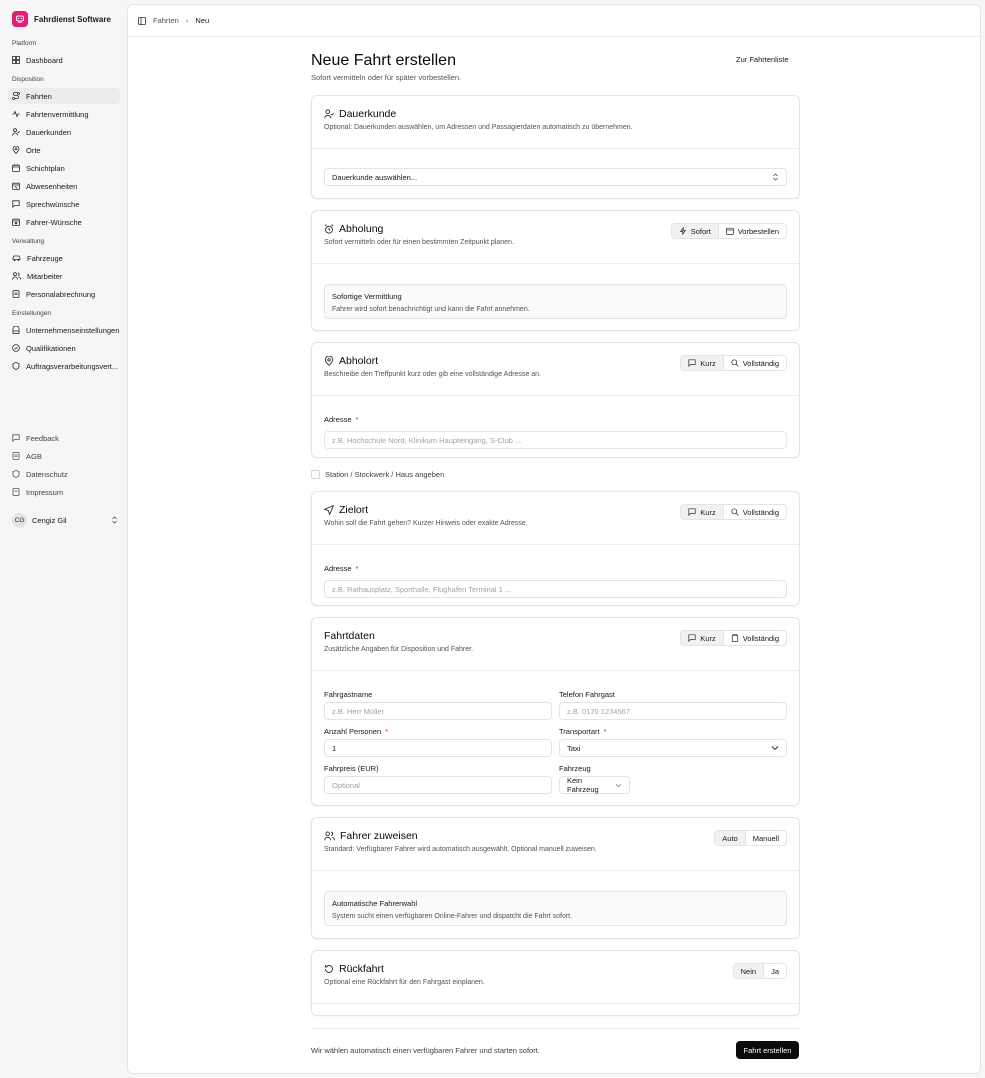 The height and width of the screenshot is (1078, 985). What do you see at coordinates (315, 474) in the screenshot?
I see `station-checkbox` at bounding box center [315, 474].